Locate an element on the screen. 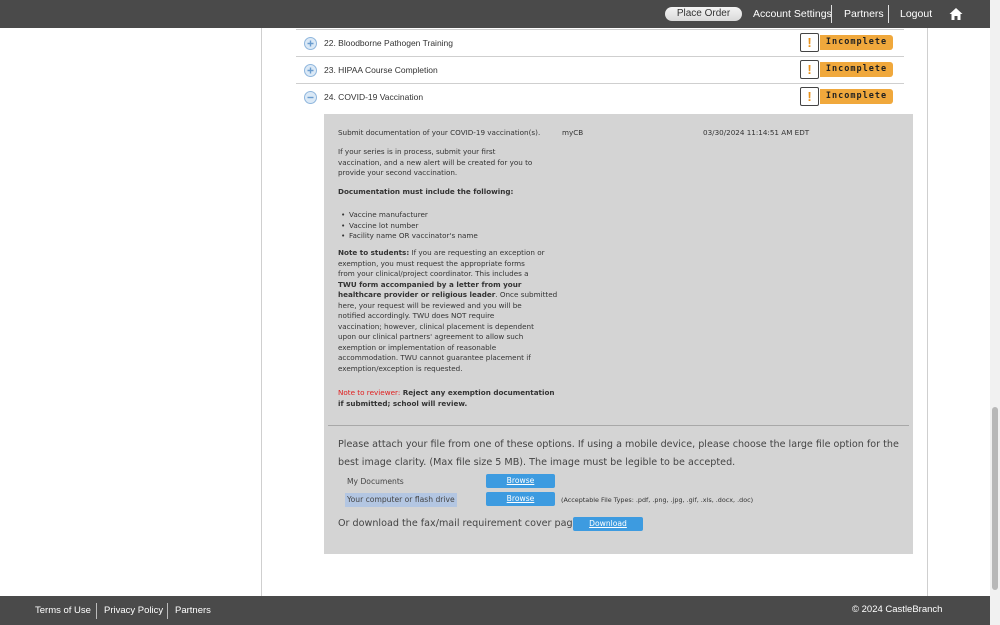 The width and height of the screenshot is (1000, 625). note-text: . Once submitted is located at coordinates (526, 294).